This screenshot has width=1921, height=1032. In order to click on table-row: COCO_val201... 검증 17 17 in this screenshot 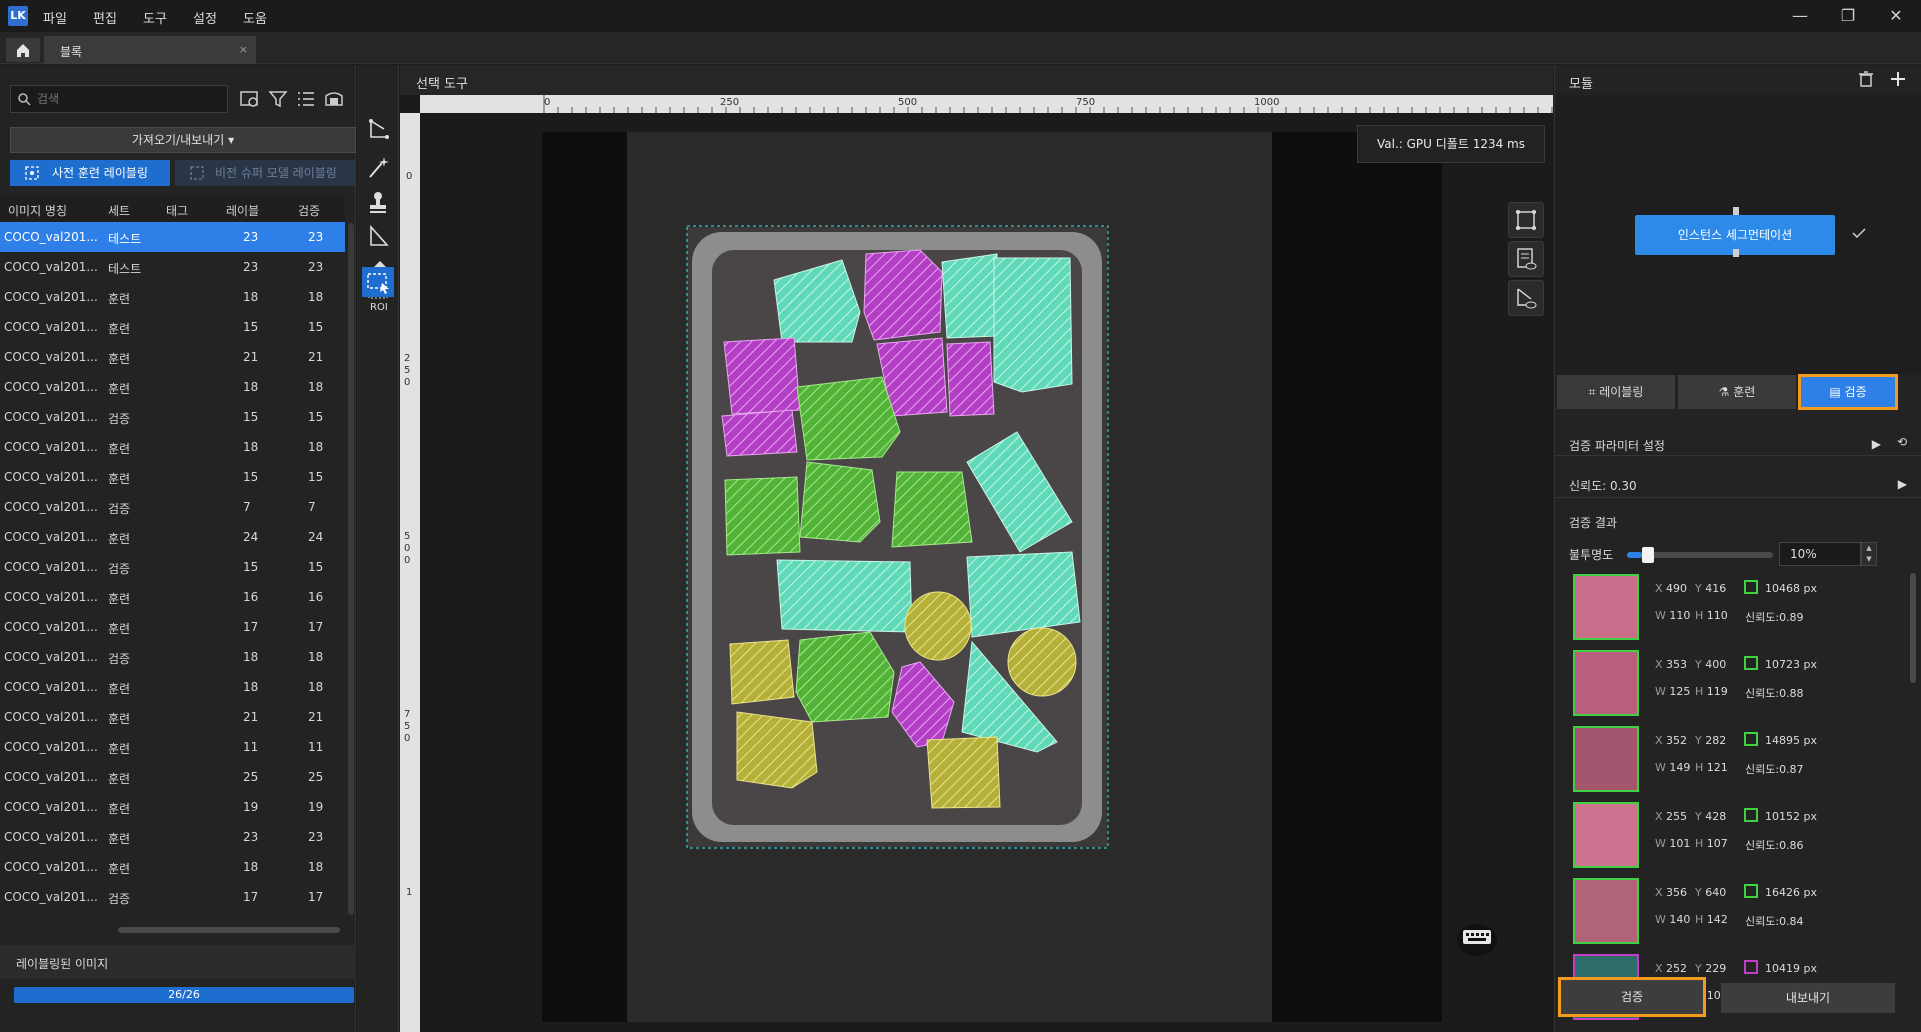, I will do `click(172, 897)`.